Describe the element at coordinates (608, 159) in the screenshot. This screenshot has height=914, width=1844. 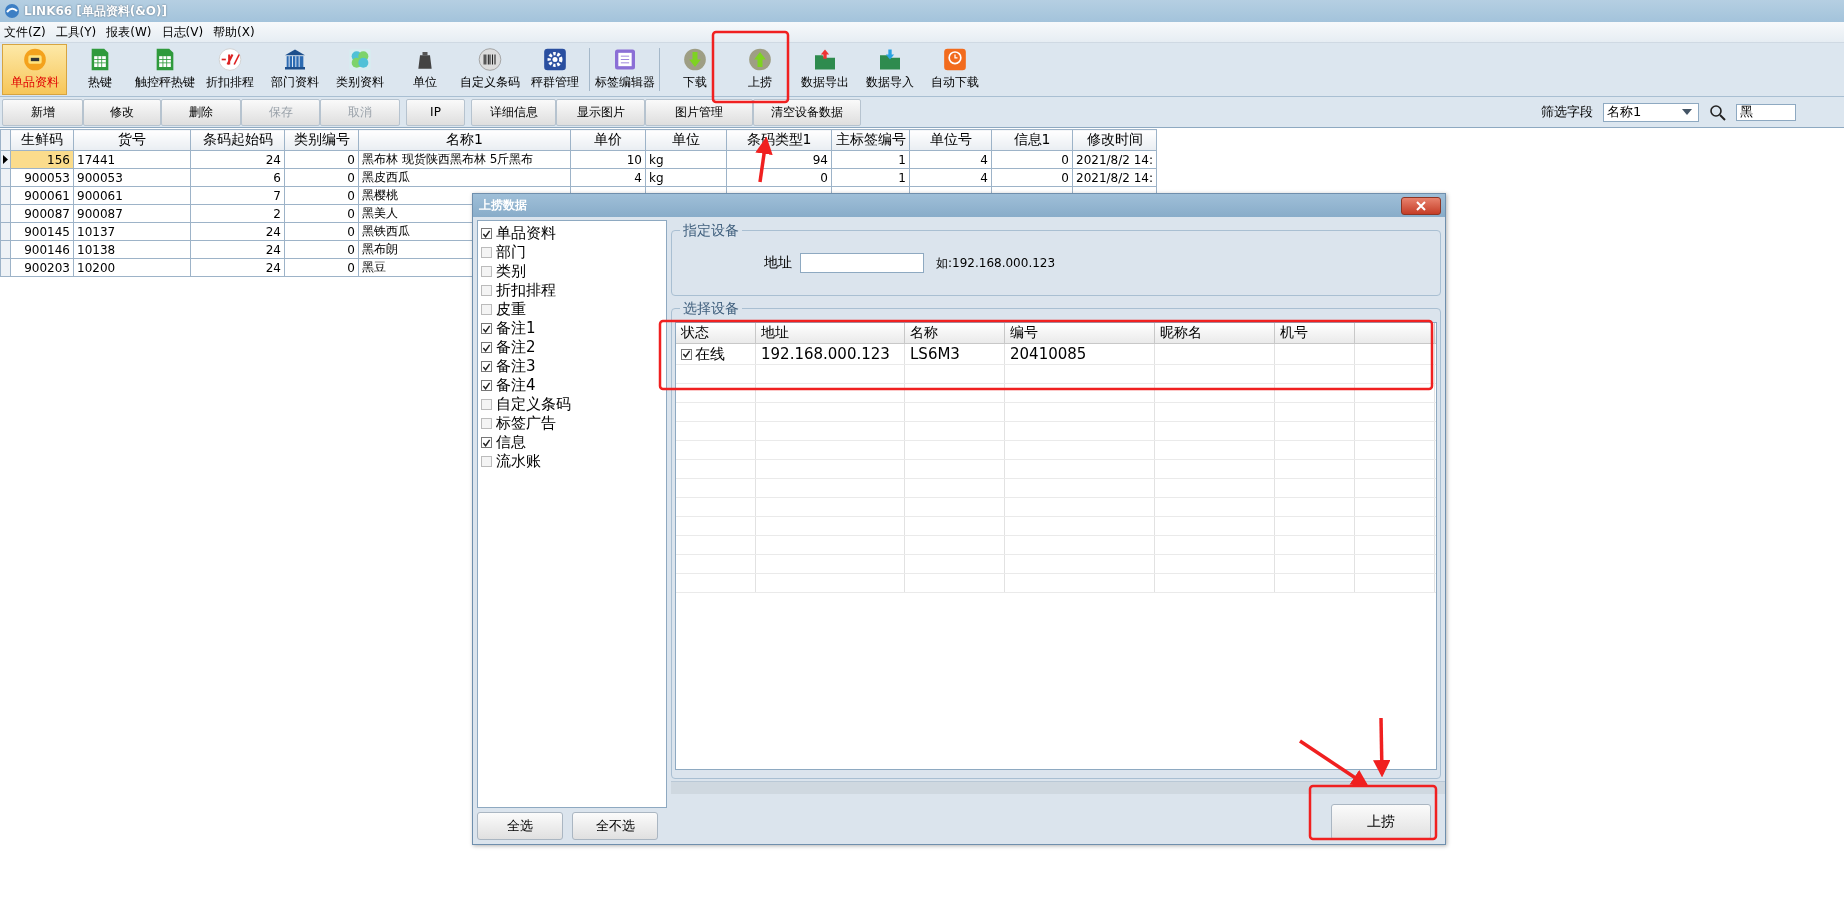
I see `table-cell: 10` at that location.